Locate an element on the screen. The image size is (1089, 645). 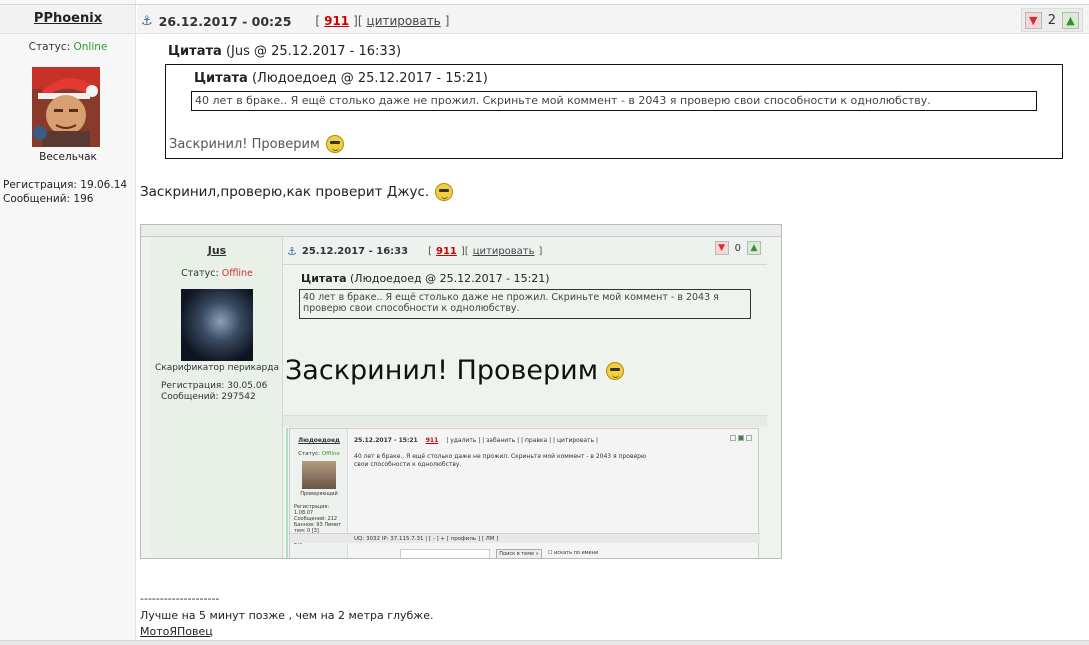
shot-cite-link: цитировать is located at coordinates (503, 251).